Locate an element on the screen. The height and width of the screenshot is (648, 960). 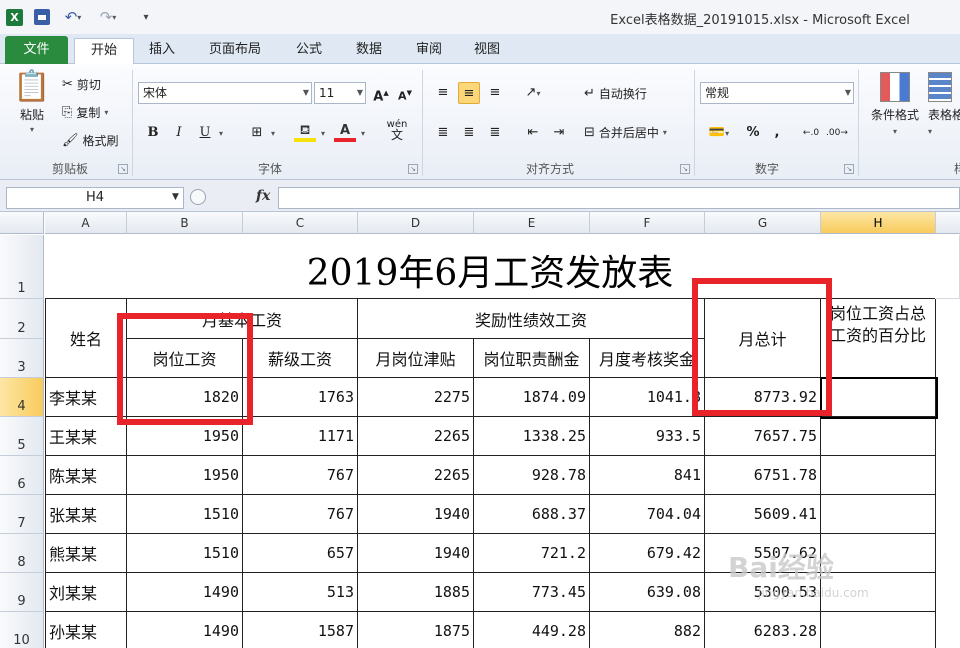
conditional-format-button: 条件格式 ▾ is located at coordinates (895, 104).